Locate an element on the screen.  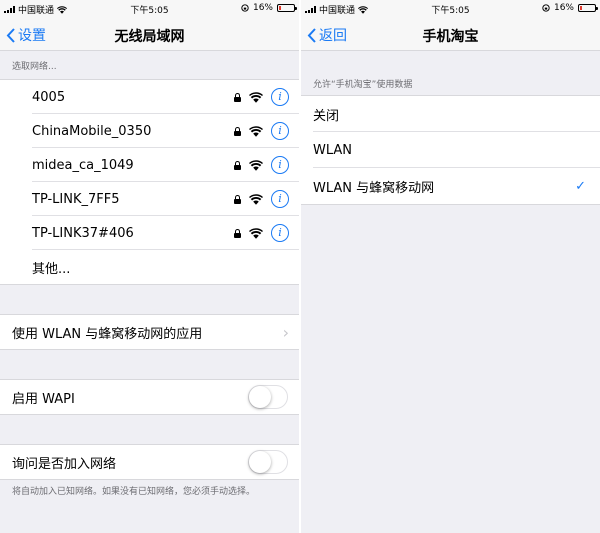
network-row: TP-LINK_7FF5 i is located at coordinates (149, 199).